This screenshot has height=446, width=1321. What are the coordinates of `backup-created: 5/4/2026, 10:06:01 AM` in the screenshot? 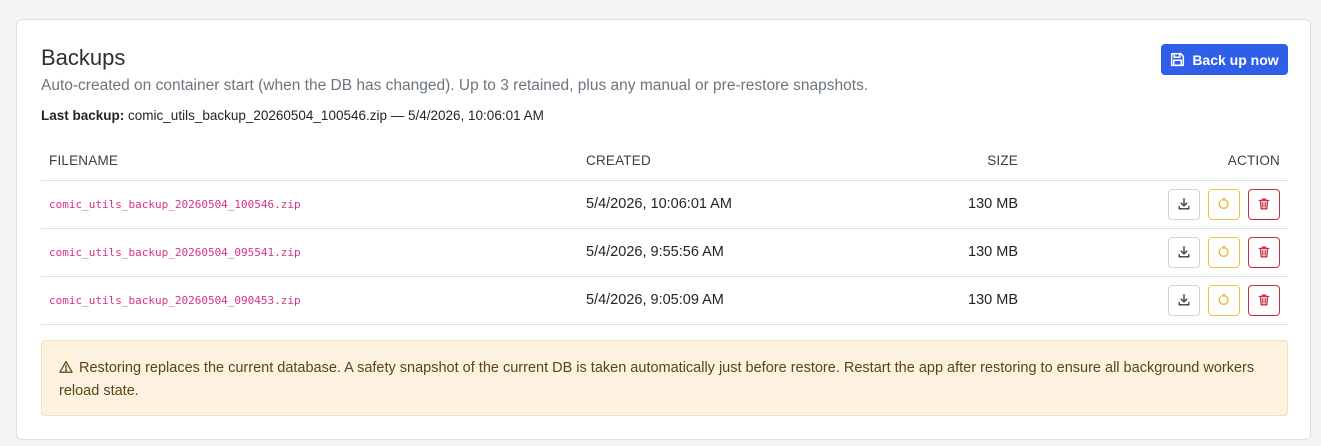 It's located at (738, 204).